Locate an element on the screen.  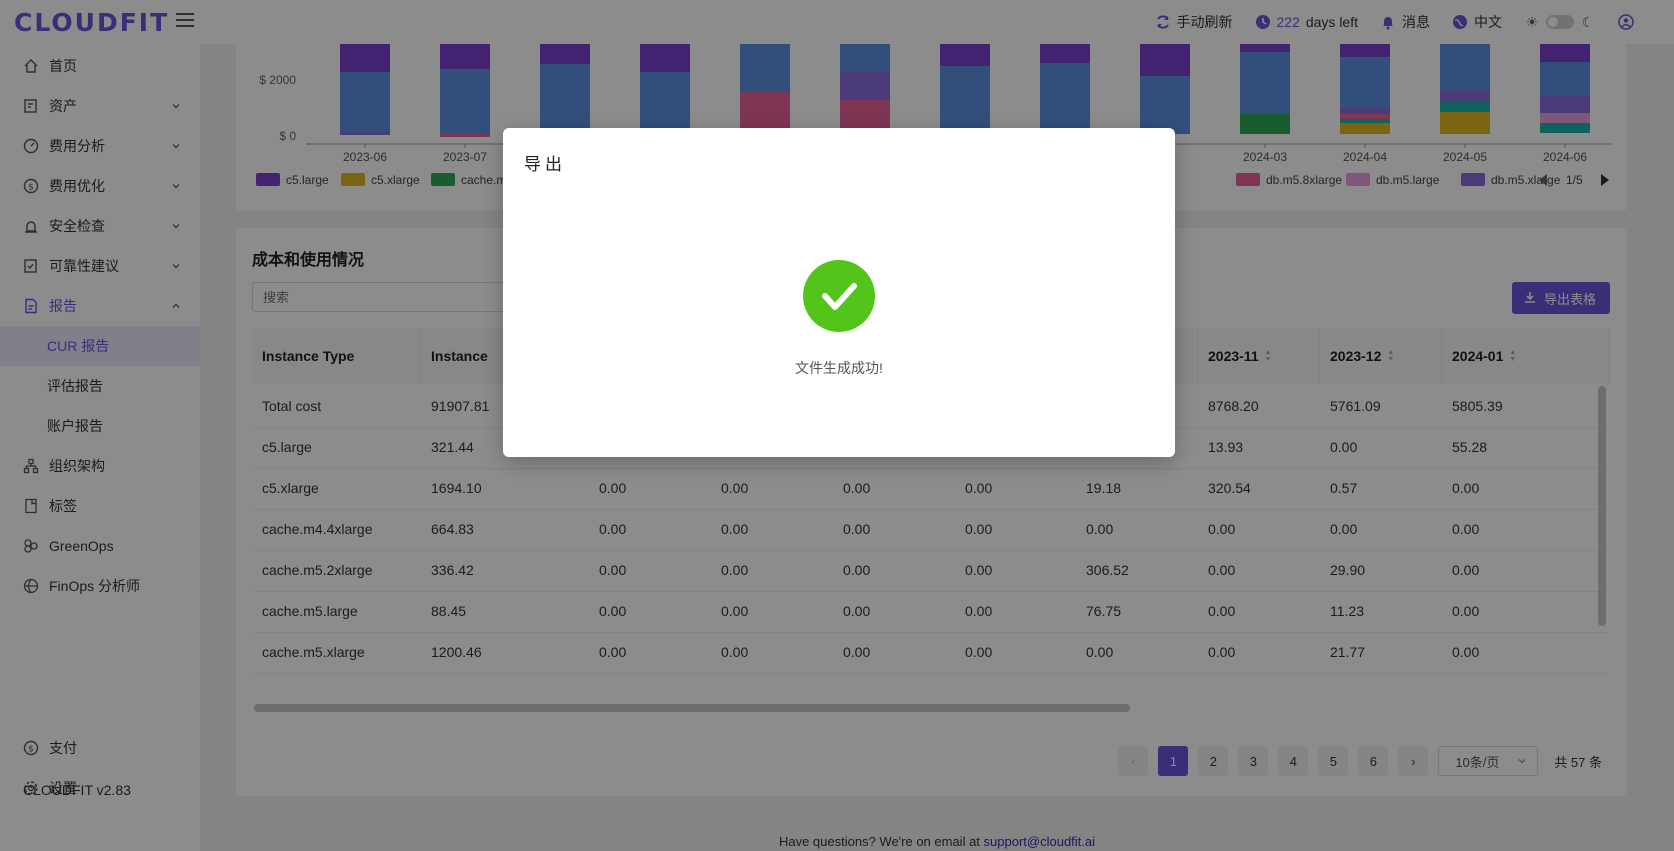
success-check-icon is located at coordinates (839, 296).